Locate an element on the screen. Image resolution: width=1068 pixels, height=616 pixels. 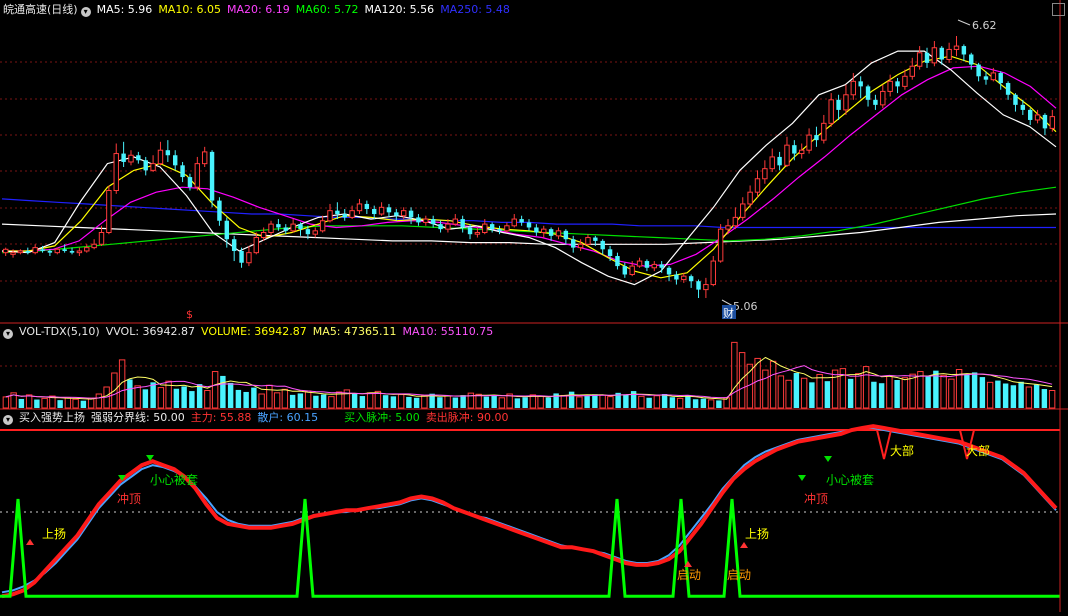
indicator-name: 买入强势上扬 is located at coordinates (52, 417).